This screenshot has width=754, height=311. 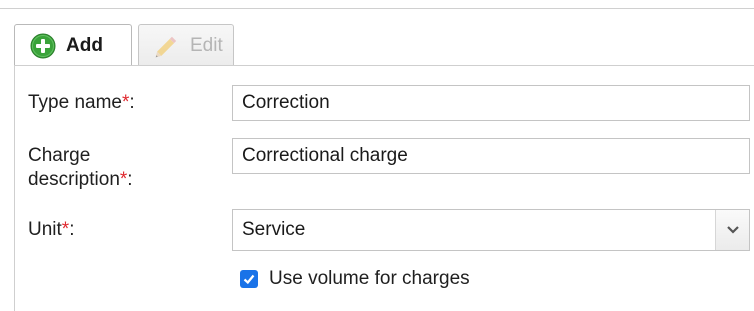 I want to click on tab-edit: Edit, so click(x=186, y=45).